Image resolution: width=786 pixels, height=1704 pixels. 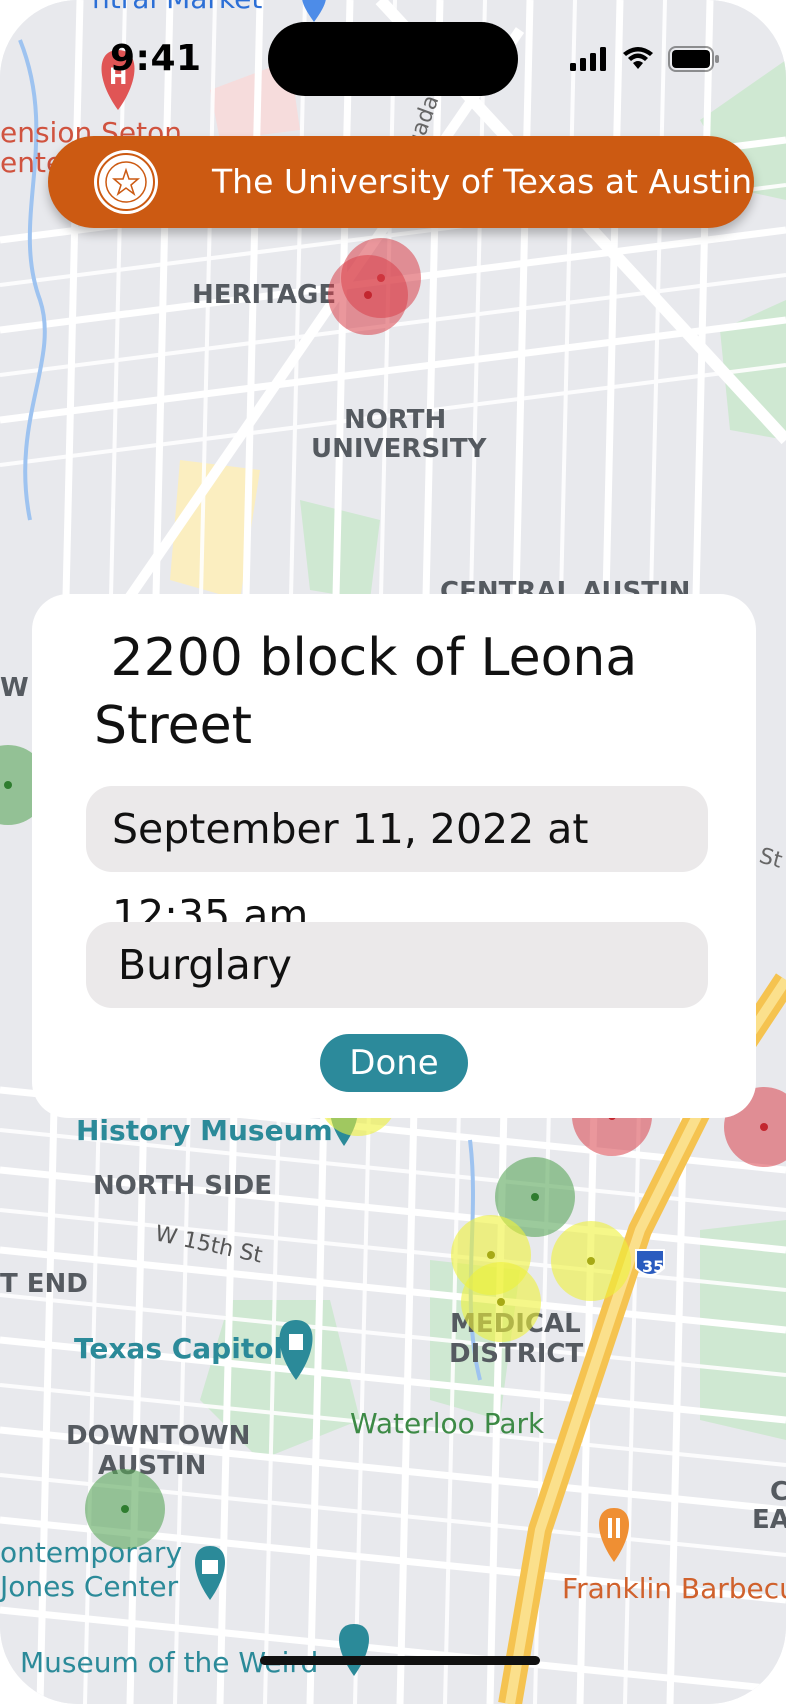 What do you see at coordinates (400, 1660) in the screenshot?
I see `home-indicator` at bounding box center [400, 1660].